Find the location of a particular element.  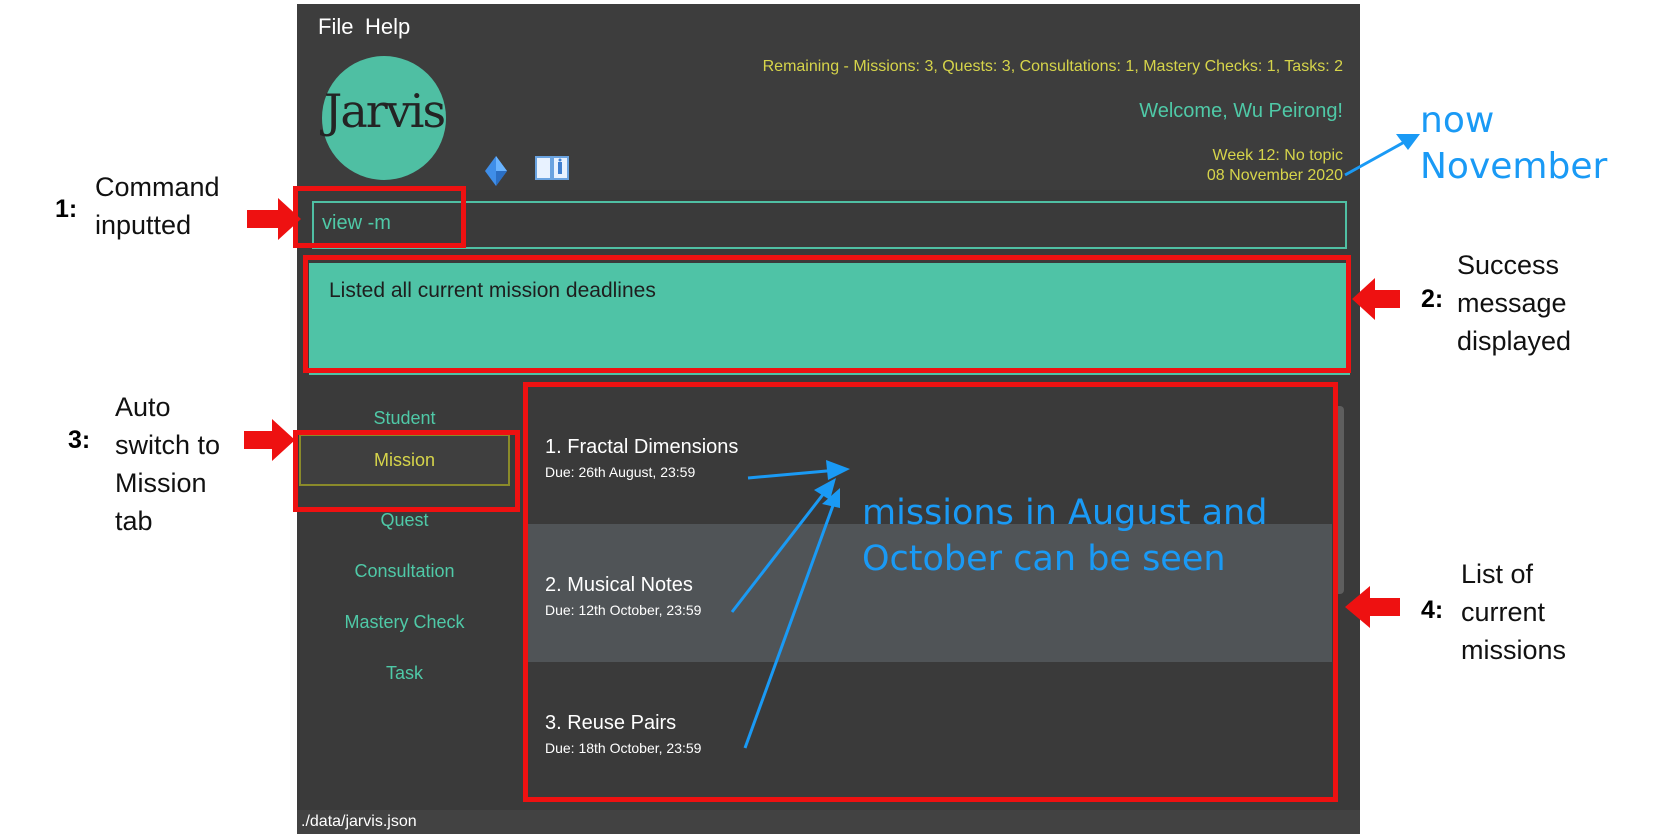

note-line: October can be seen is located at coordinates (1044, 559).